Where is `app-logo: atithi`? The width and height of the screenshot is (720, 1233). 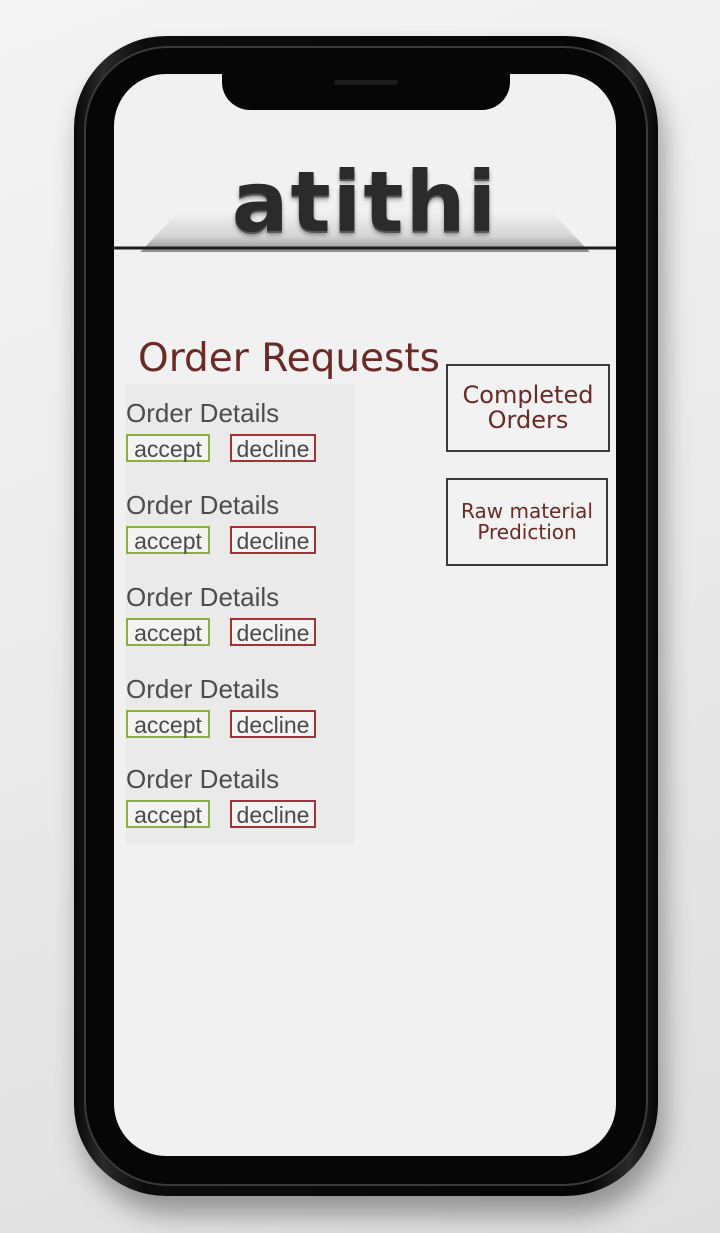 app-logo: atithi is located at coordinates (365, 202).